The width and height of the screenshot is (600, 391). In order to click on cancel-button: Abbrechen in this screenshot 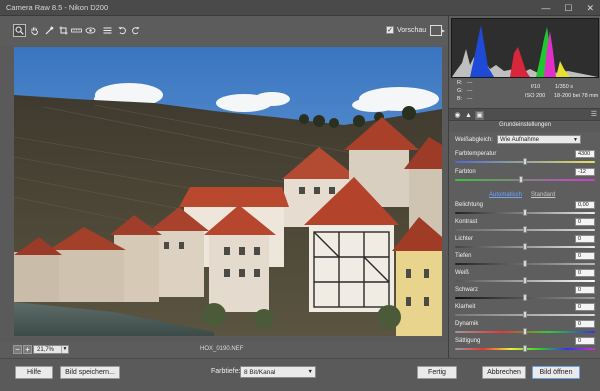, I will do `click(504, 372)`.